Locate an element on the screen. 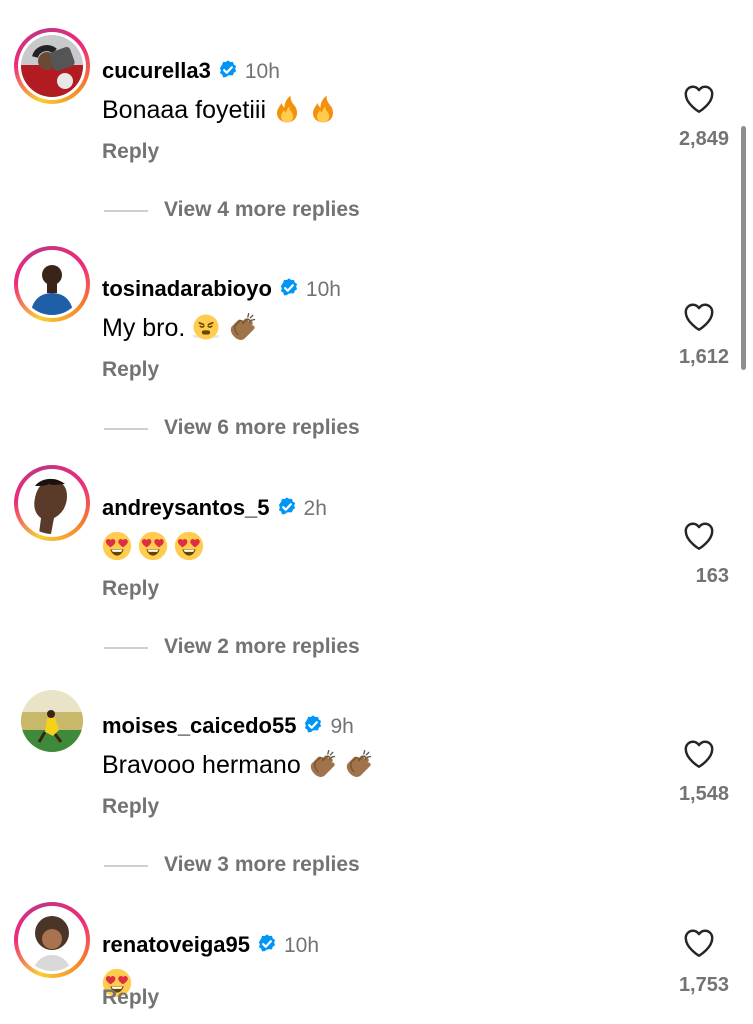 The image size is (753, 1024). view-more-replies-label: View 6 more replies is located at coordinates (262, 428).